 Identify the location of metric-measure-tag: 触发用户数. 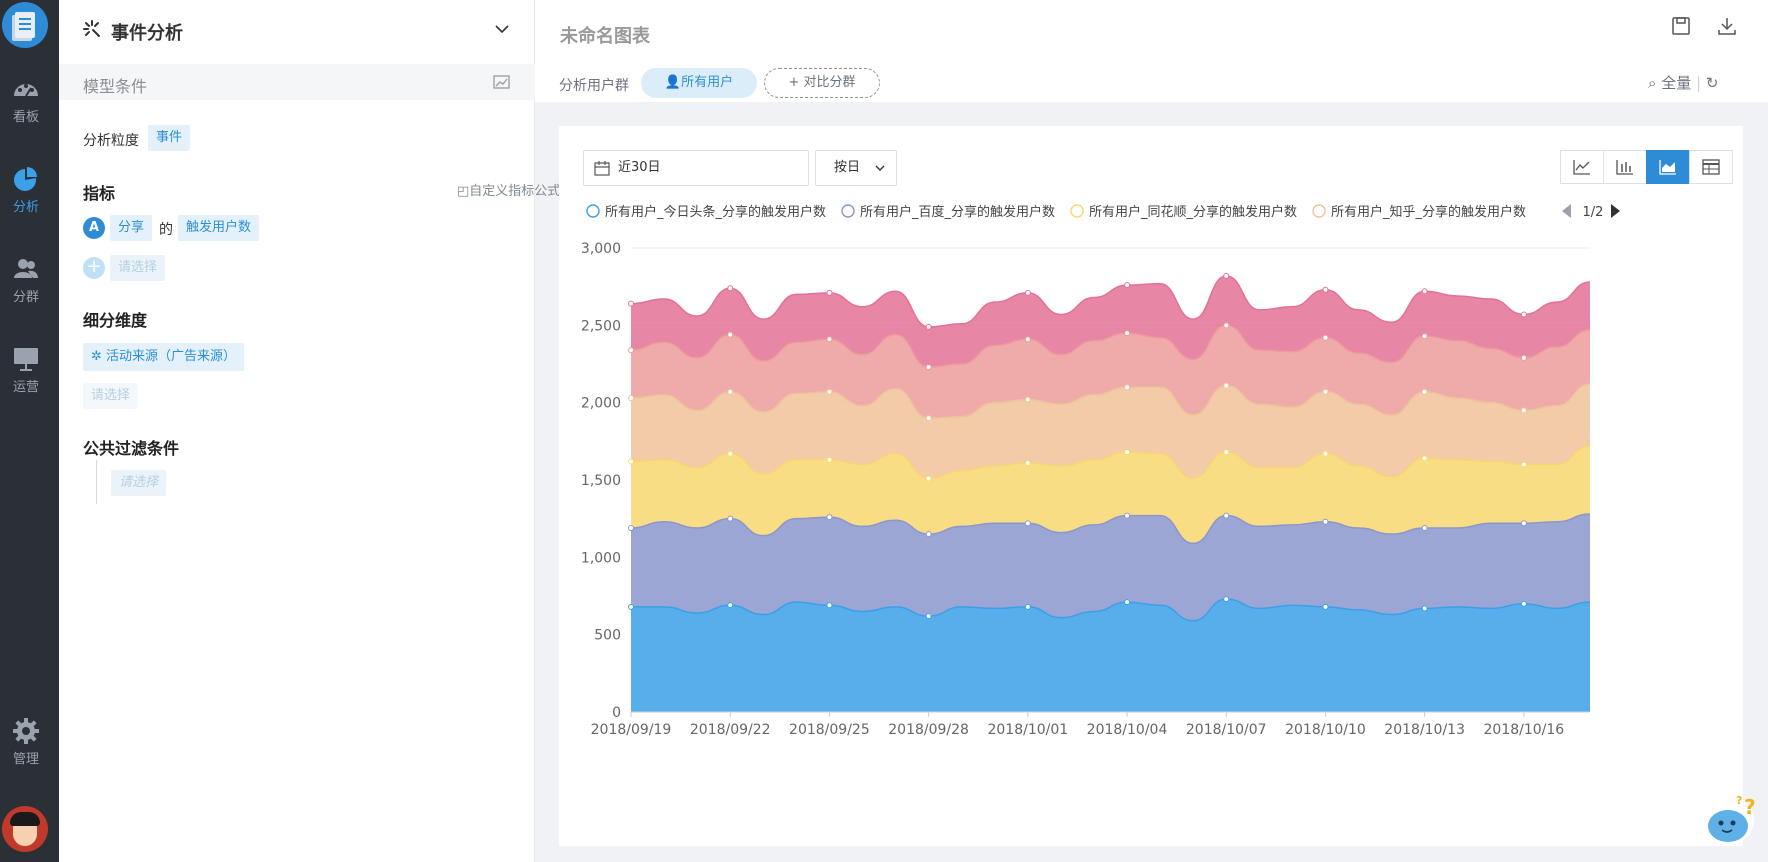
(219, 228).